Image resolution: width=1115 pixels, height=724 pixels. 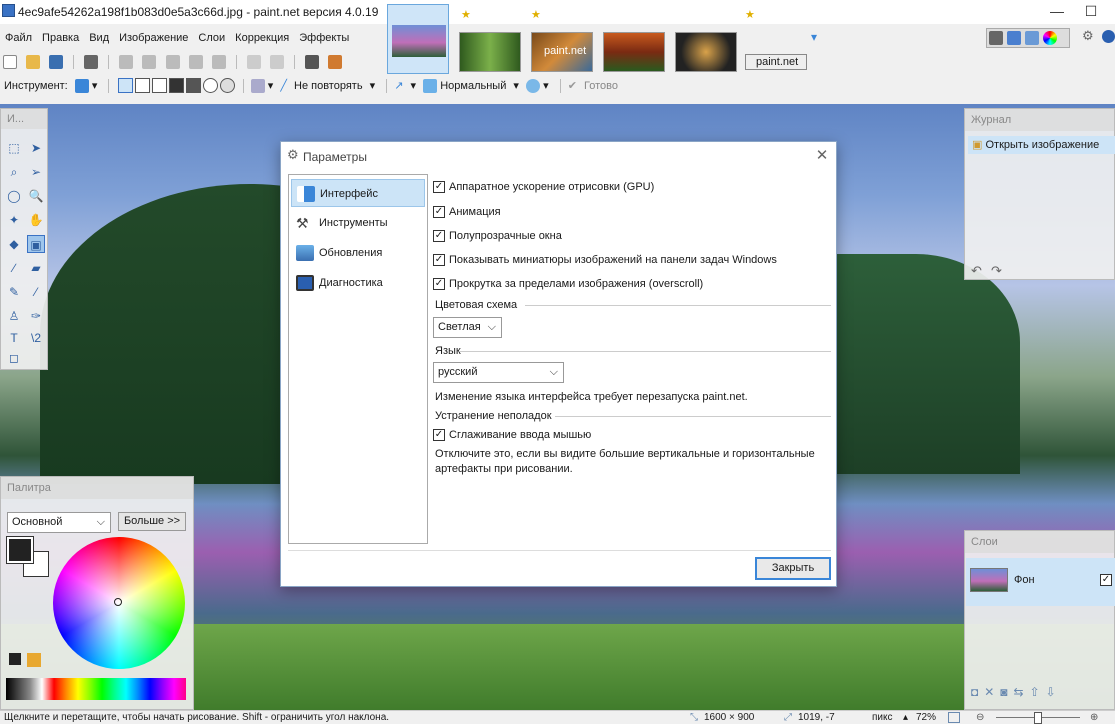 What do you see at coordinates (996, 38) in the screenshot?
I see `tools-window-icon` at bounding box center [996, 38].